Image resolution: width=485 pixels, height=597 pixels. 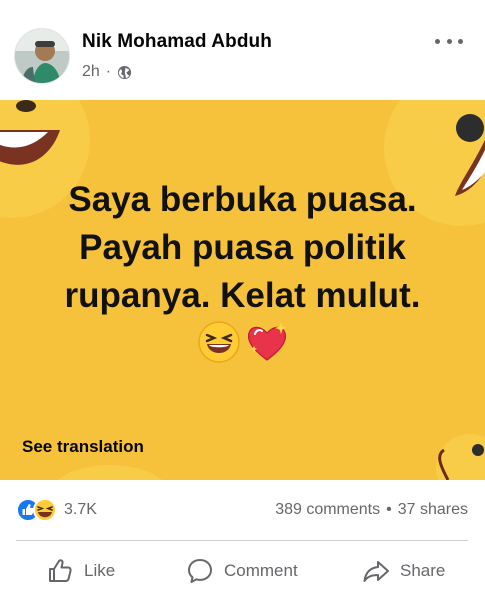 What do you see at coordinates (261, 570) in the screenshot?
I see `comment-label: Comment` at bounding box center [261, 570].